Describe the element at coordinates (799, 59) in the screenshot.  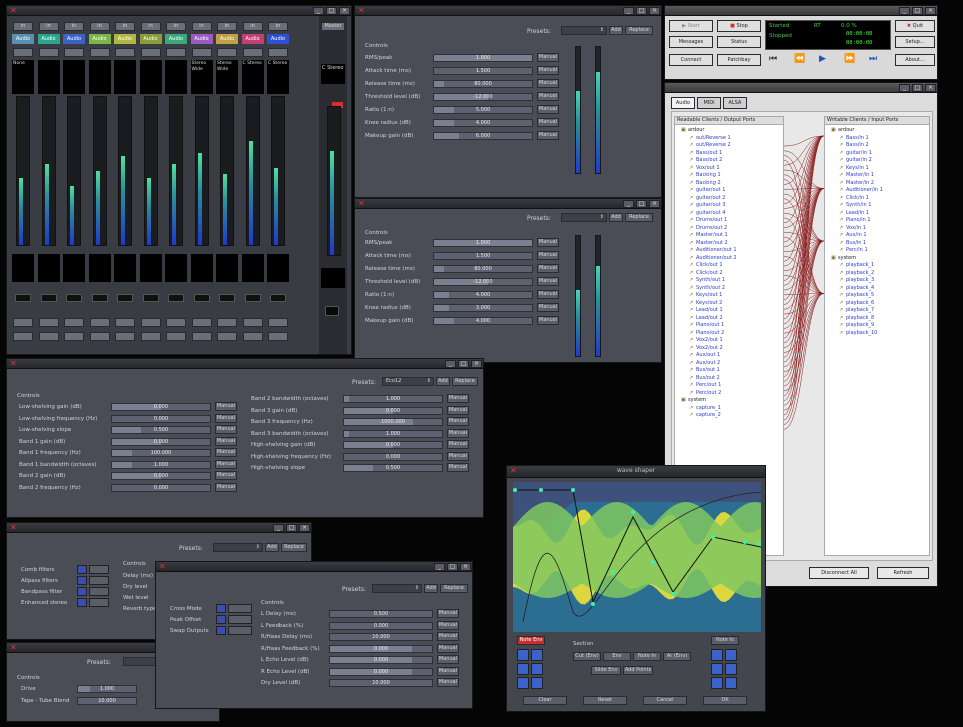
I see `rewind-icon: ⏪` at that location.